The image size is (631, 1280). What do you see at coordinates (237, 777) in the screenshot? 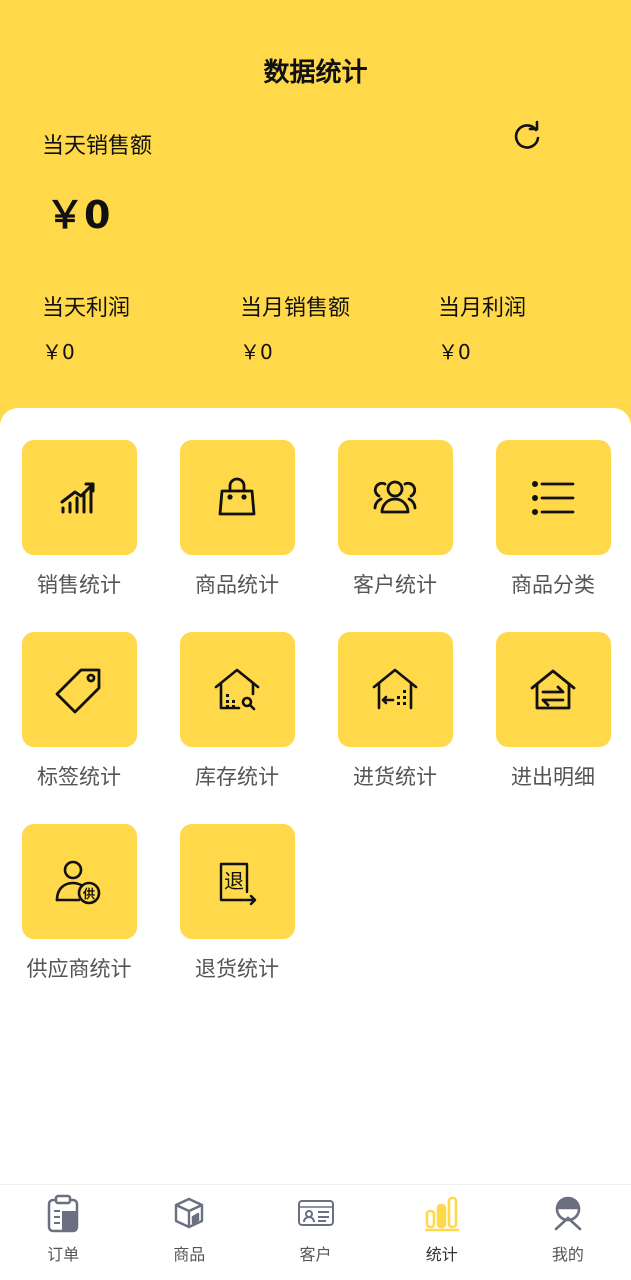
I see `inventory-stats-label: 库存统计` at bounding box center [237, 777].